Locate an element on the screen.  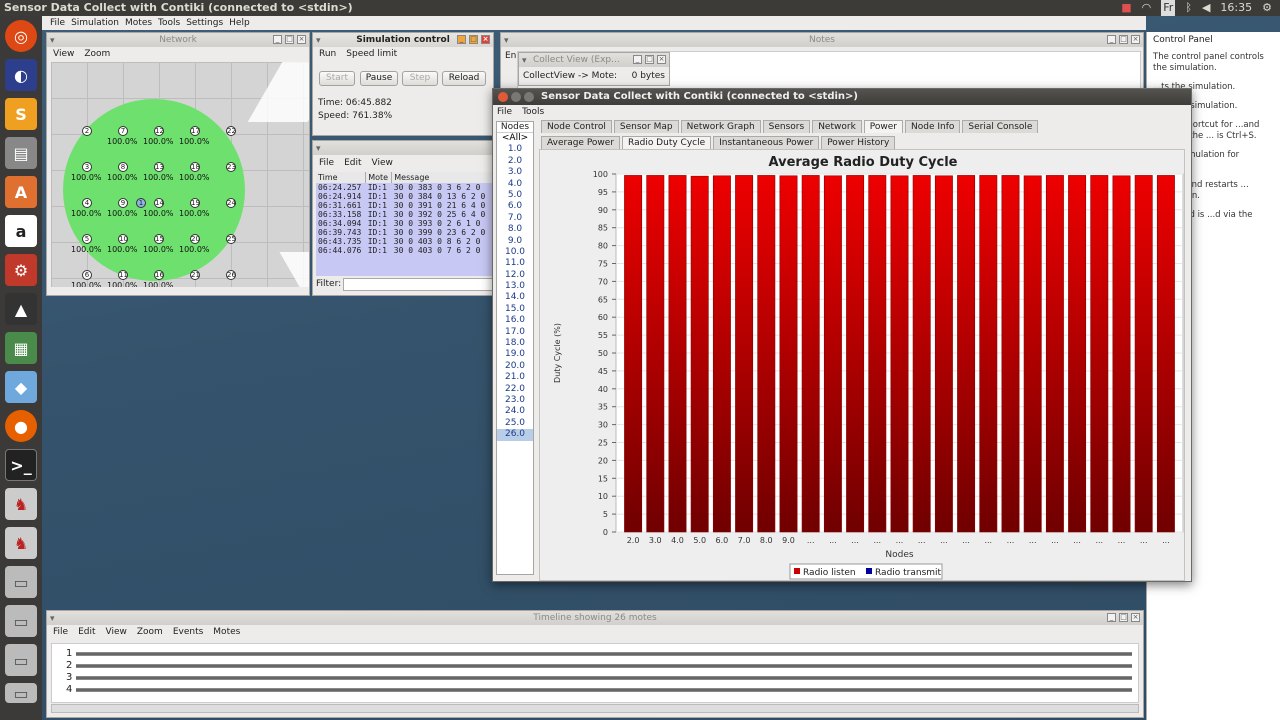
firefox-icon: ● is located at coordinates (21, 426).